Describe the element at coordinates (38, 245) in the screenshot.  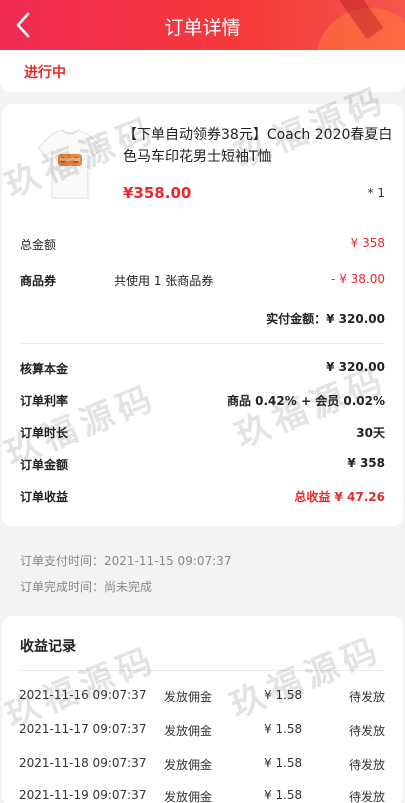
I see `total-amount-label: 总金额` at that location.